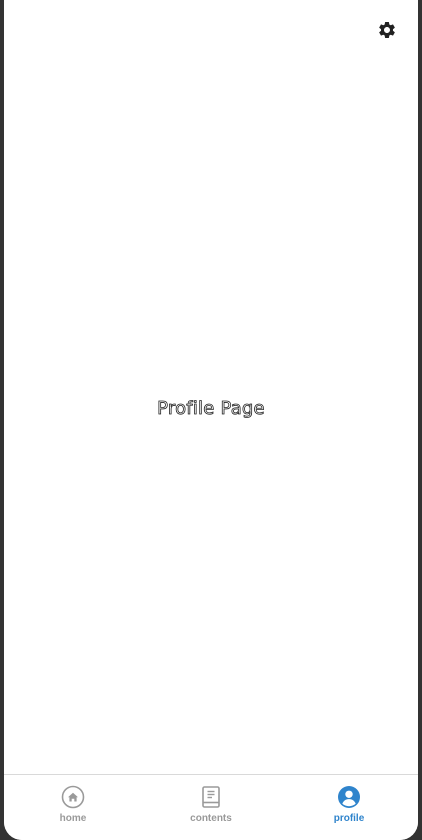 The image size is (422, 840). I want to click on home-icon, so click(73, 797).